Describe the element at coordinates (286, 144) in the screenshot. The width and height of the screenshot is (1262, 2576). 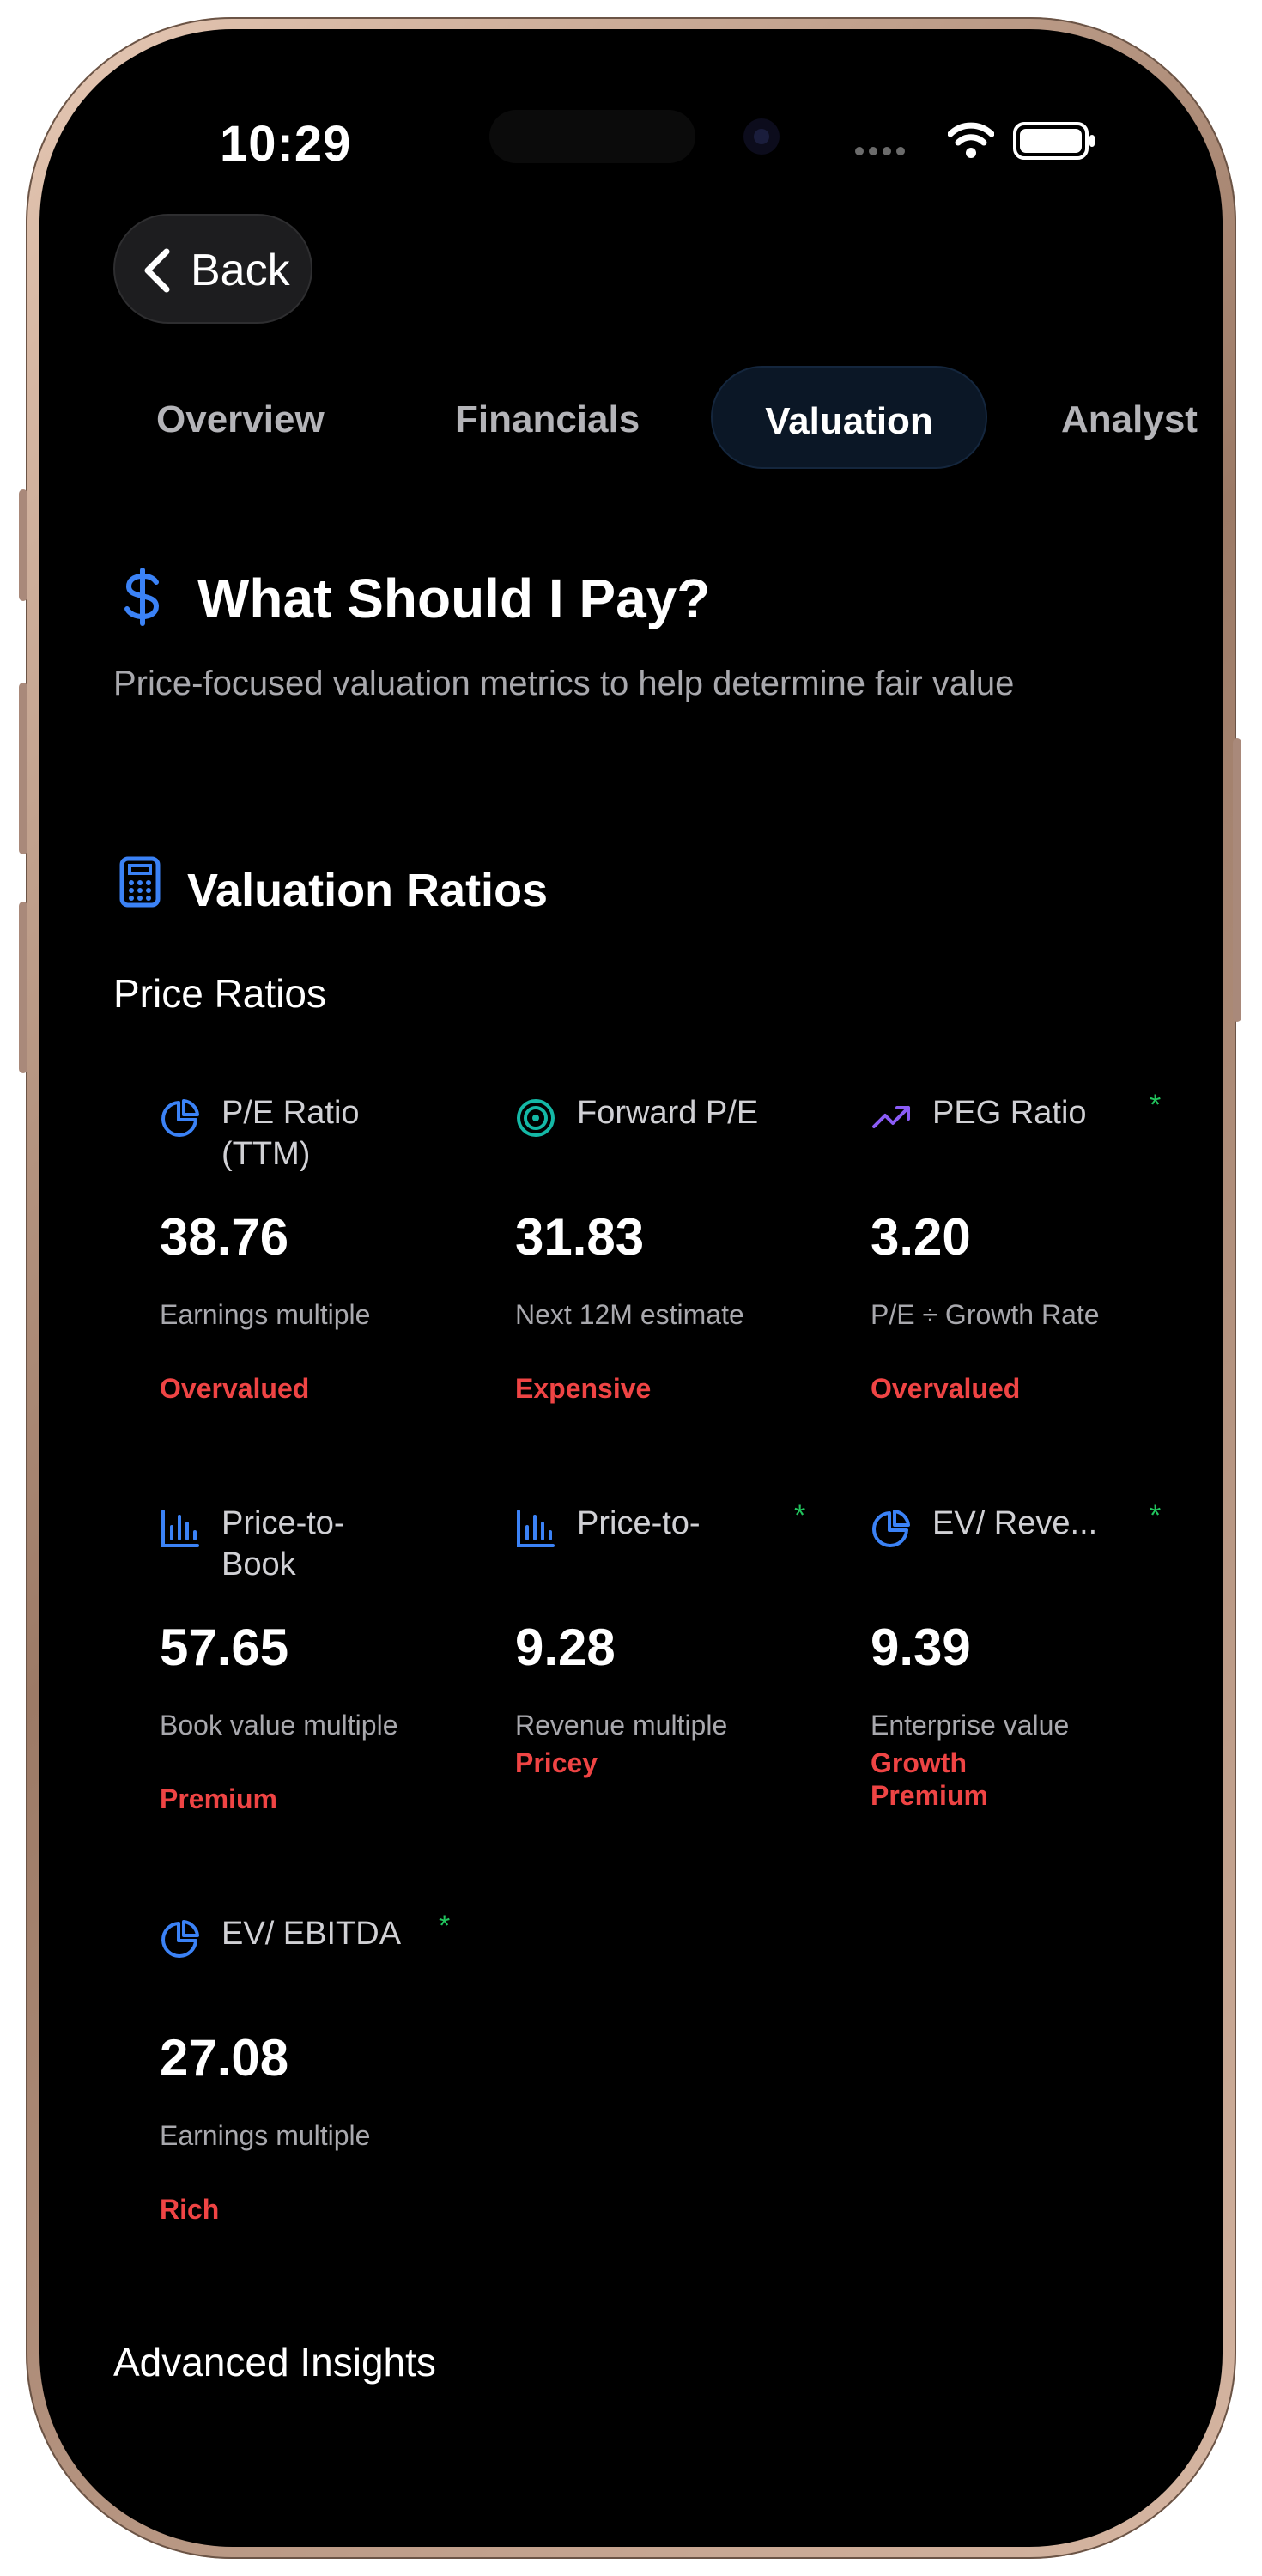
I see `status-time: 10:29` at that location.